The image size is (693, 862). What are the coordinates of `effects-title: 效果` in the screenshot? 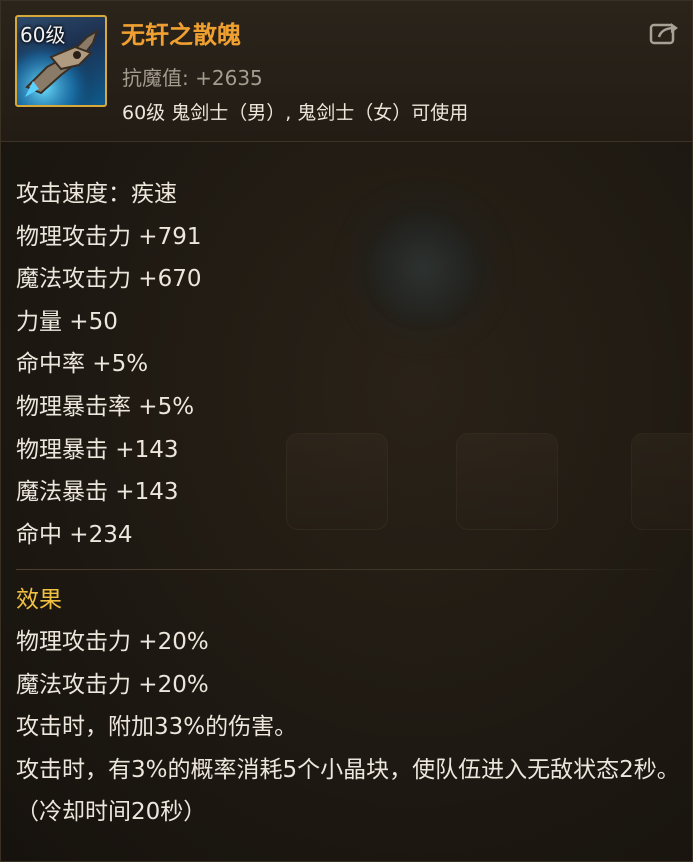 It's located at (39, 600).